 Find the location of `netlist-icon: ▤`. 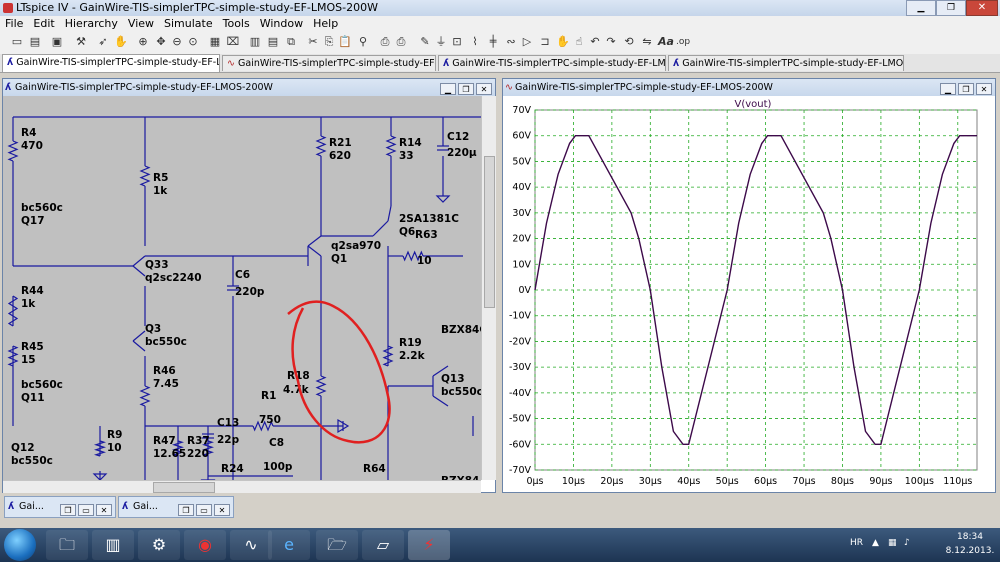

netlist-icon: ▤ is located at coordinates (273, 42).